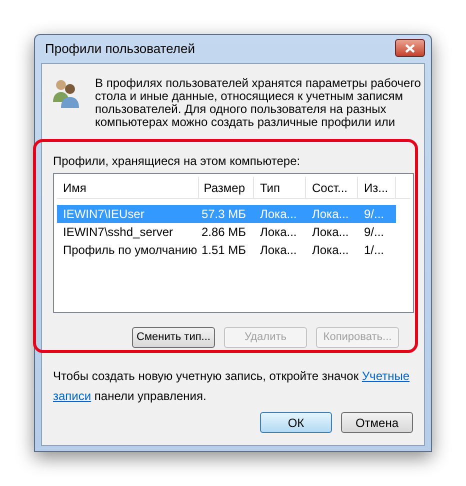 Image resolution: width=466 pixels, height=486 pixels. What do you see at coordinates (223, 214) in the screenshot?
I see `table-cell-text: 57.3 МБ` at bounding box center [223, 214].